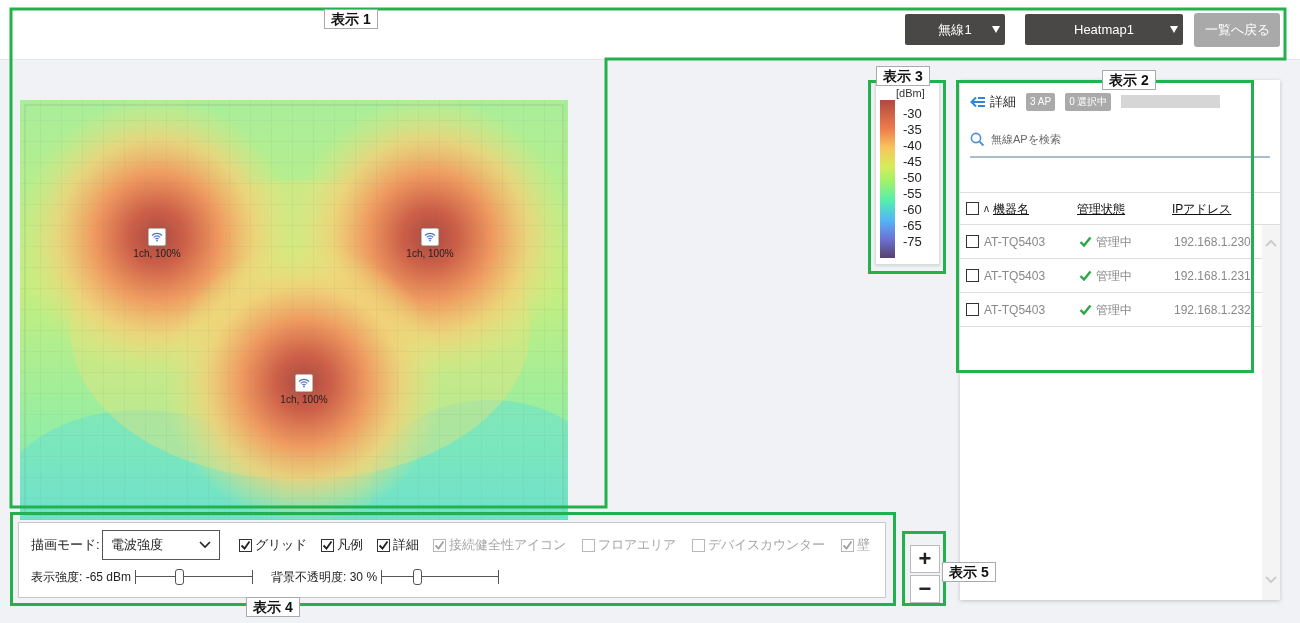 Image resolution: width=1300 pixels, height=623 pixels. Describe the element at coordinates (204, 545) in the screenshot. I see `chevron-icon` at that location.